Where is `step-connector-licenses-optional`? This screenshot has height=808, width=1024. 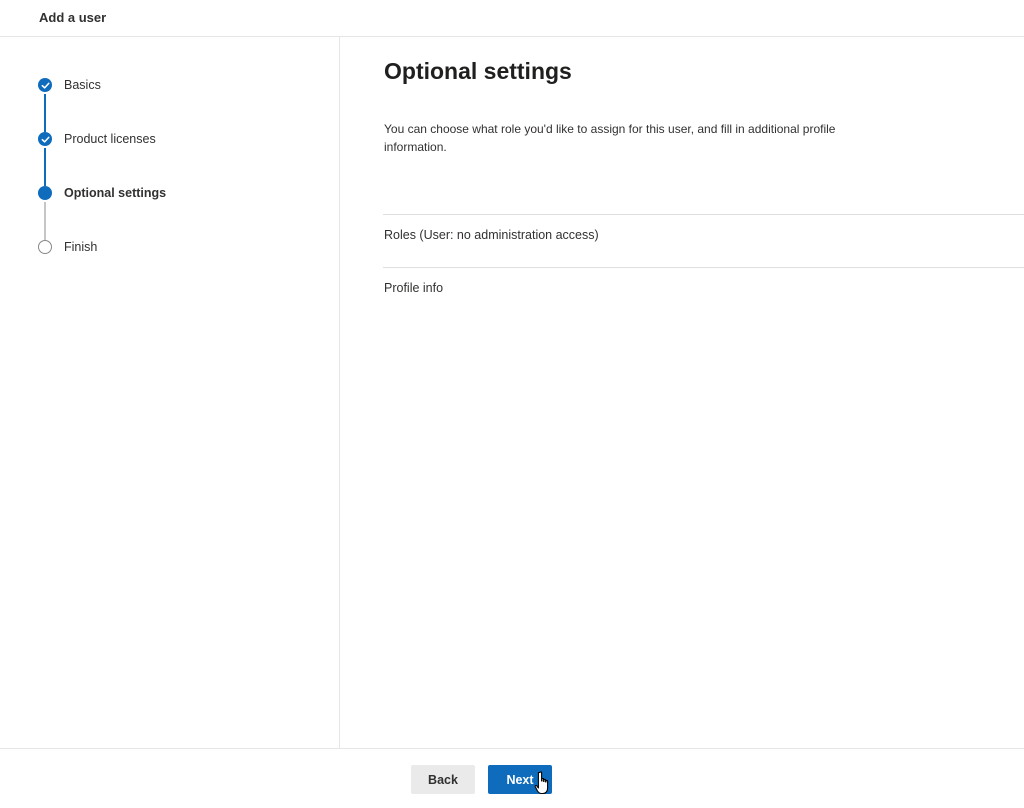
step-connector-licenses-optional is located at coordinates (45, 167).